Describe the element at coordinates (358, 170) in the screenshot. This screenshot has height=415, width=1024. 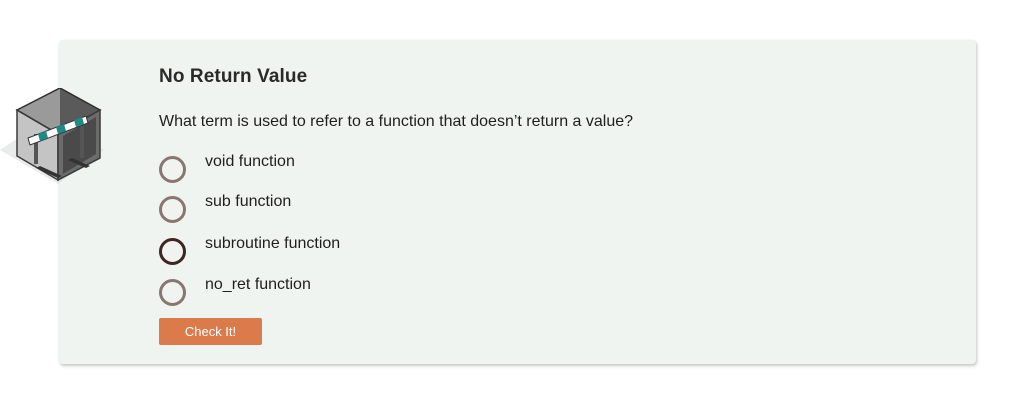
I see `option-void-function: void function` at that location.